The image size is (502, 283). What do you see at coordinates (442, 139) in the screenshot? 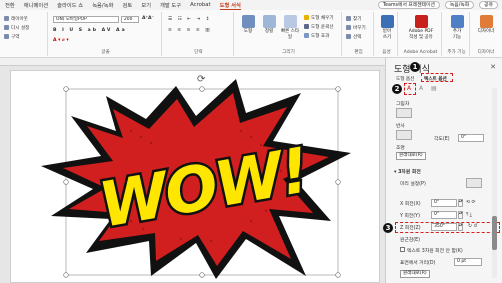
I see `softedge-label: 각도(E)` at bounding box center [442, 139].